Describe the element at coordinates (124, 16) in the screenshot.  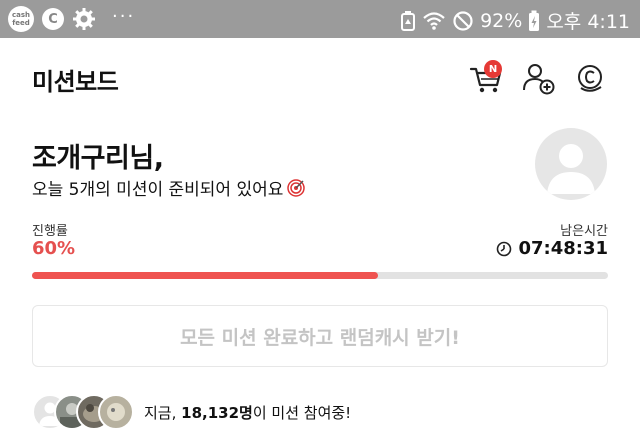
I see `overflow-dots-icon: ···` at that location.